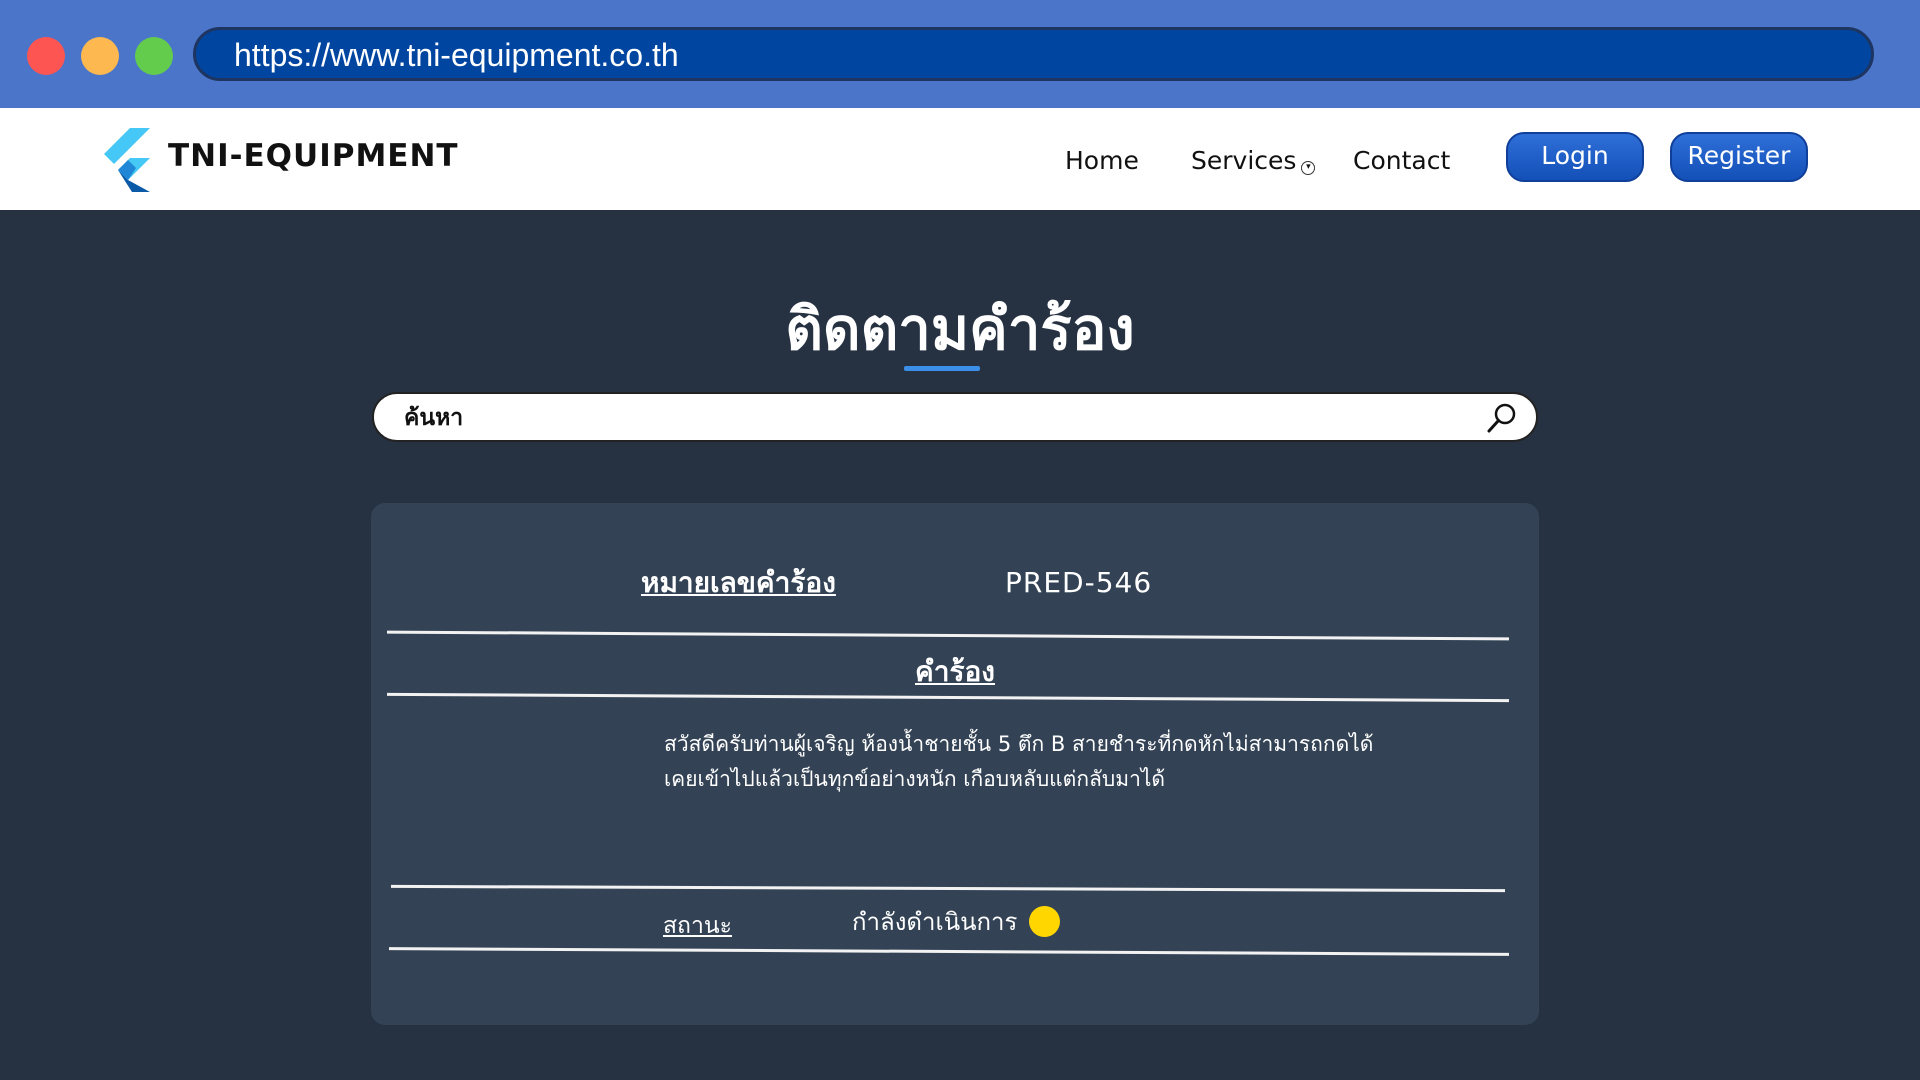 This screenshot has width=1920, height=1080. I want to click on brand-name: TNI-EQUIPMENT, so click(313, 156).